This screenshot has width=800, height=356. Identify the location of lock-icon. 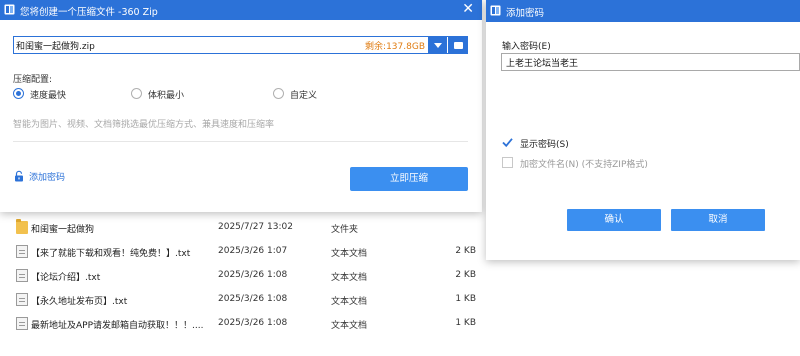
(19, 176).